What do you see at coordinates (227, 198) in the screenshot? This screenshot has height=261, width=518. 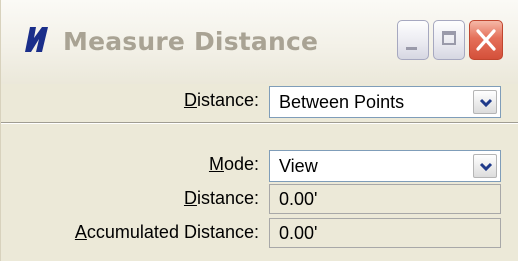 I see `distance-output-label-text: istance:` at bounding box center [227, 198].